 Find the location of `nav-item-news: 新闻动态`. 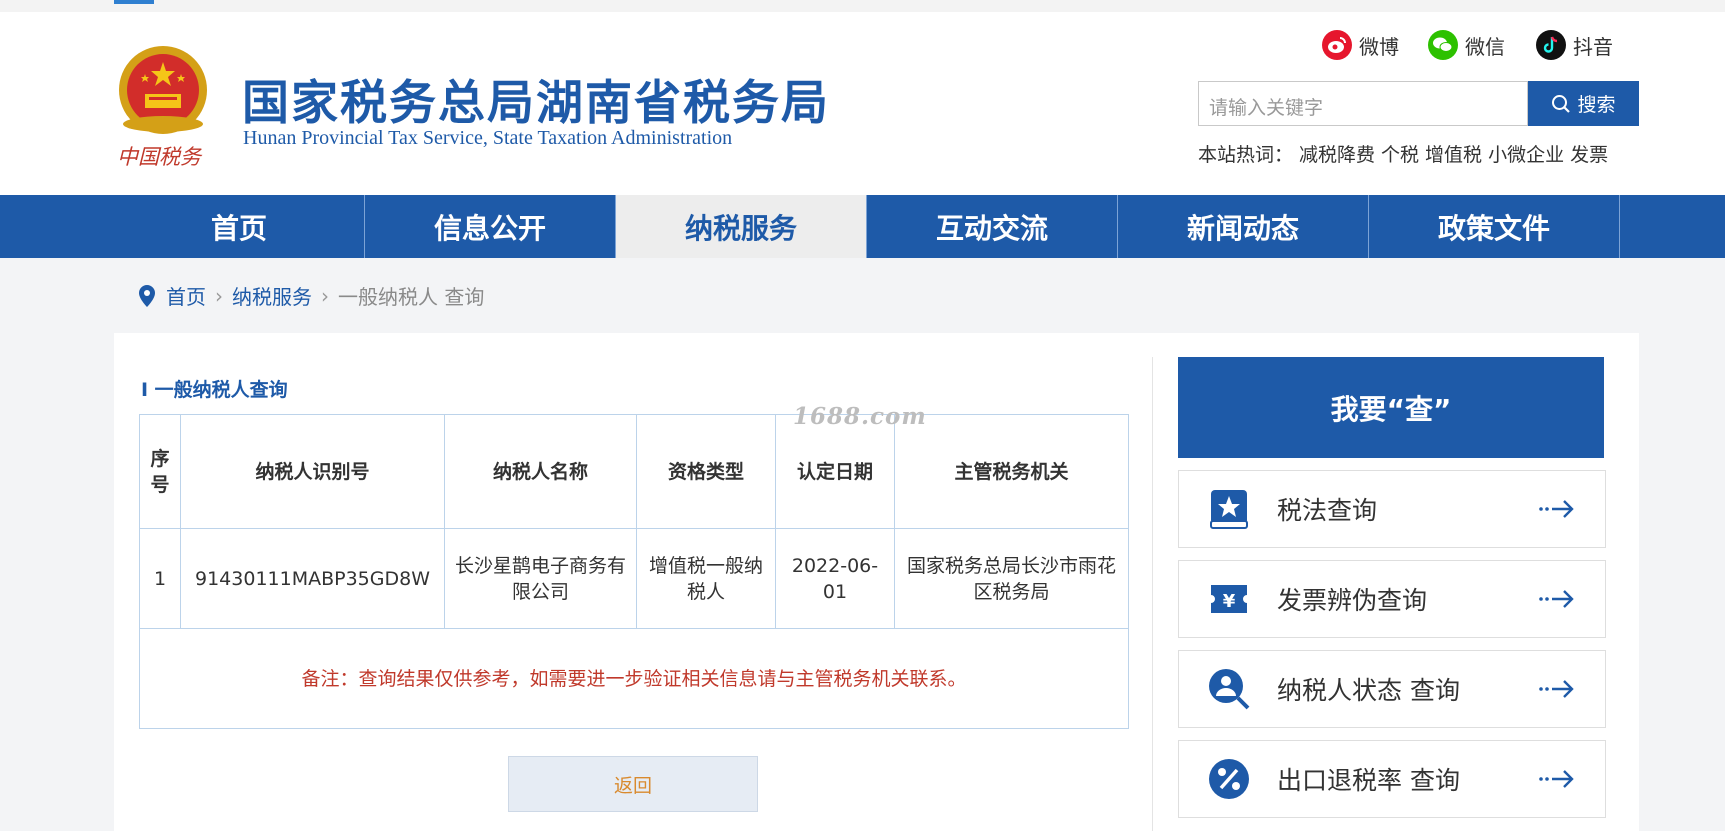

nav-item-news: 新闻动态 is located at coordinates (1243, 226).